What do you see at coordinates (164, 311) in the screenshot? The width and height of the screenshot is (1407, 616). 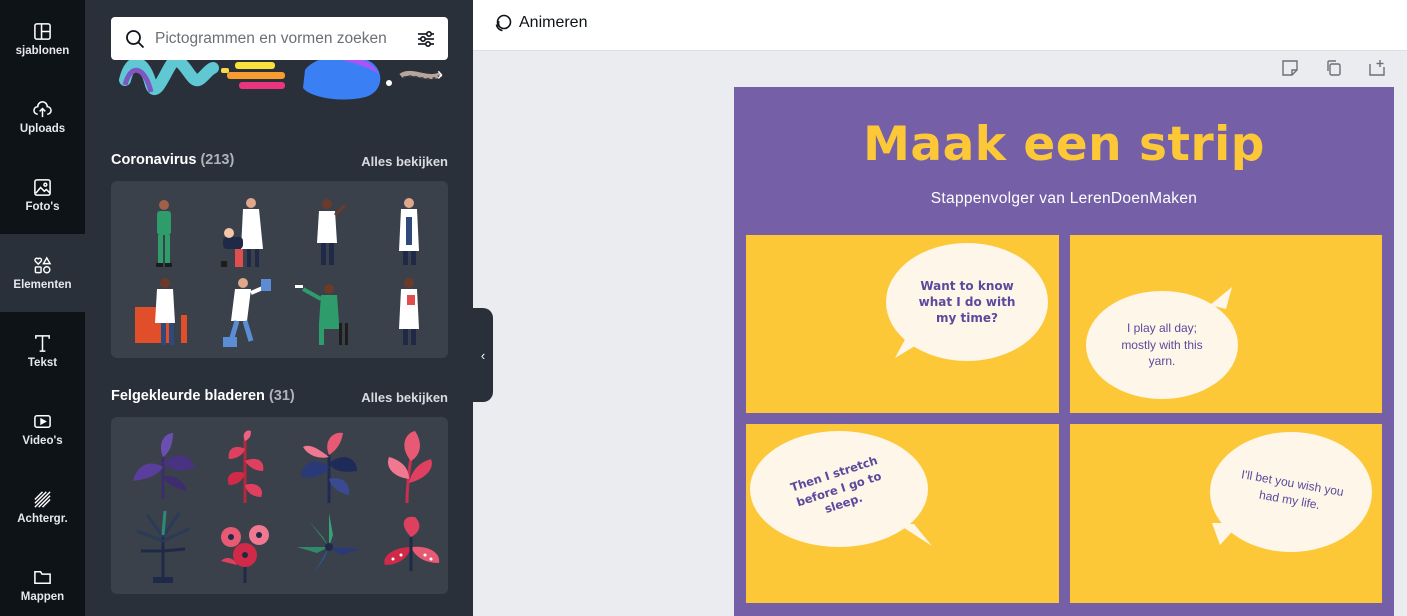 I see `doctor-desk-illustration` at bounding box center [164, 311].